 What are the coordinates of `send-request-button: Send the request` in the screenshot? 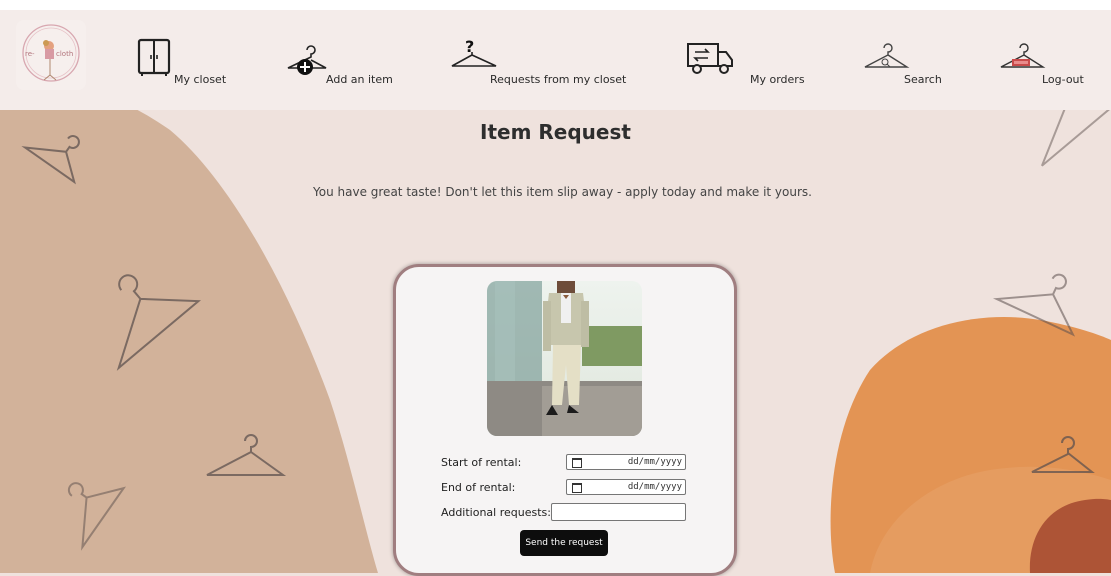 It's located at (564, 543).